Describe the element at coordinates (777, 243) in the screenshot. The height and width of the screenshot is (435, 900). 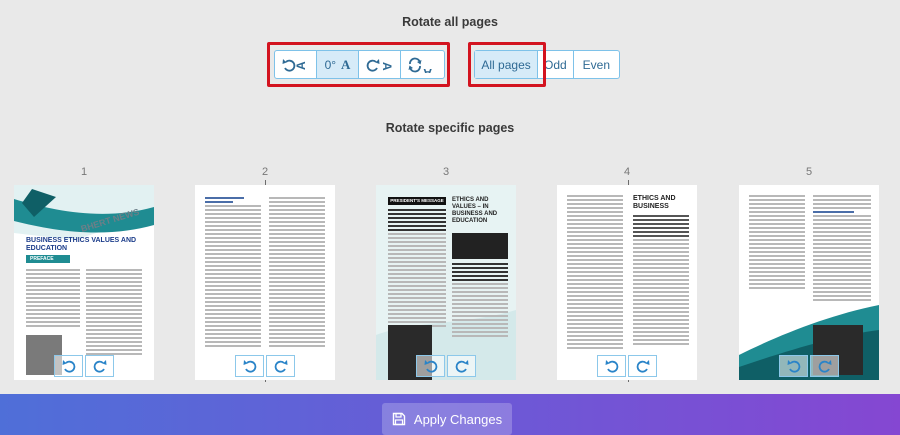
I see `page-5-column-left` at that location.